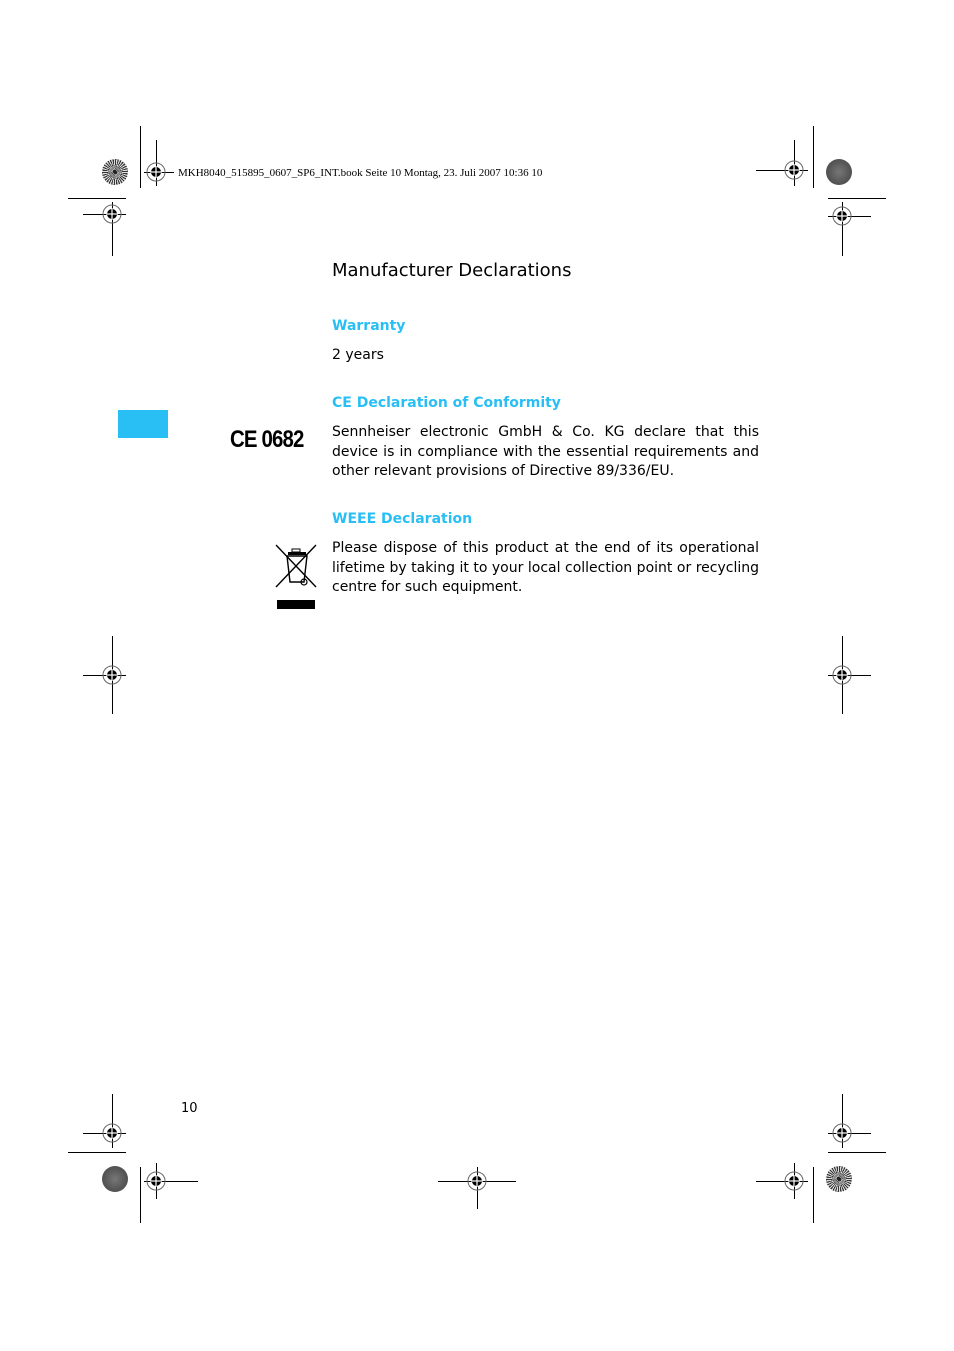  I want to click on section-heading-warranty: Warranty, so click(369, 326).